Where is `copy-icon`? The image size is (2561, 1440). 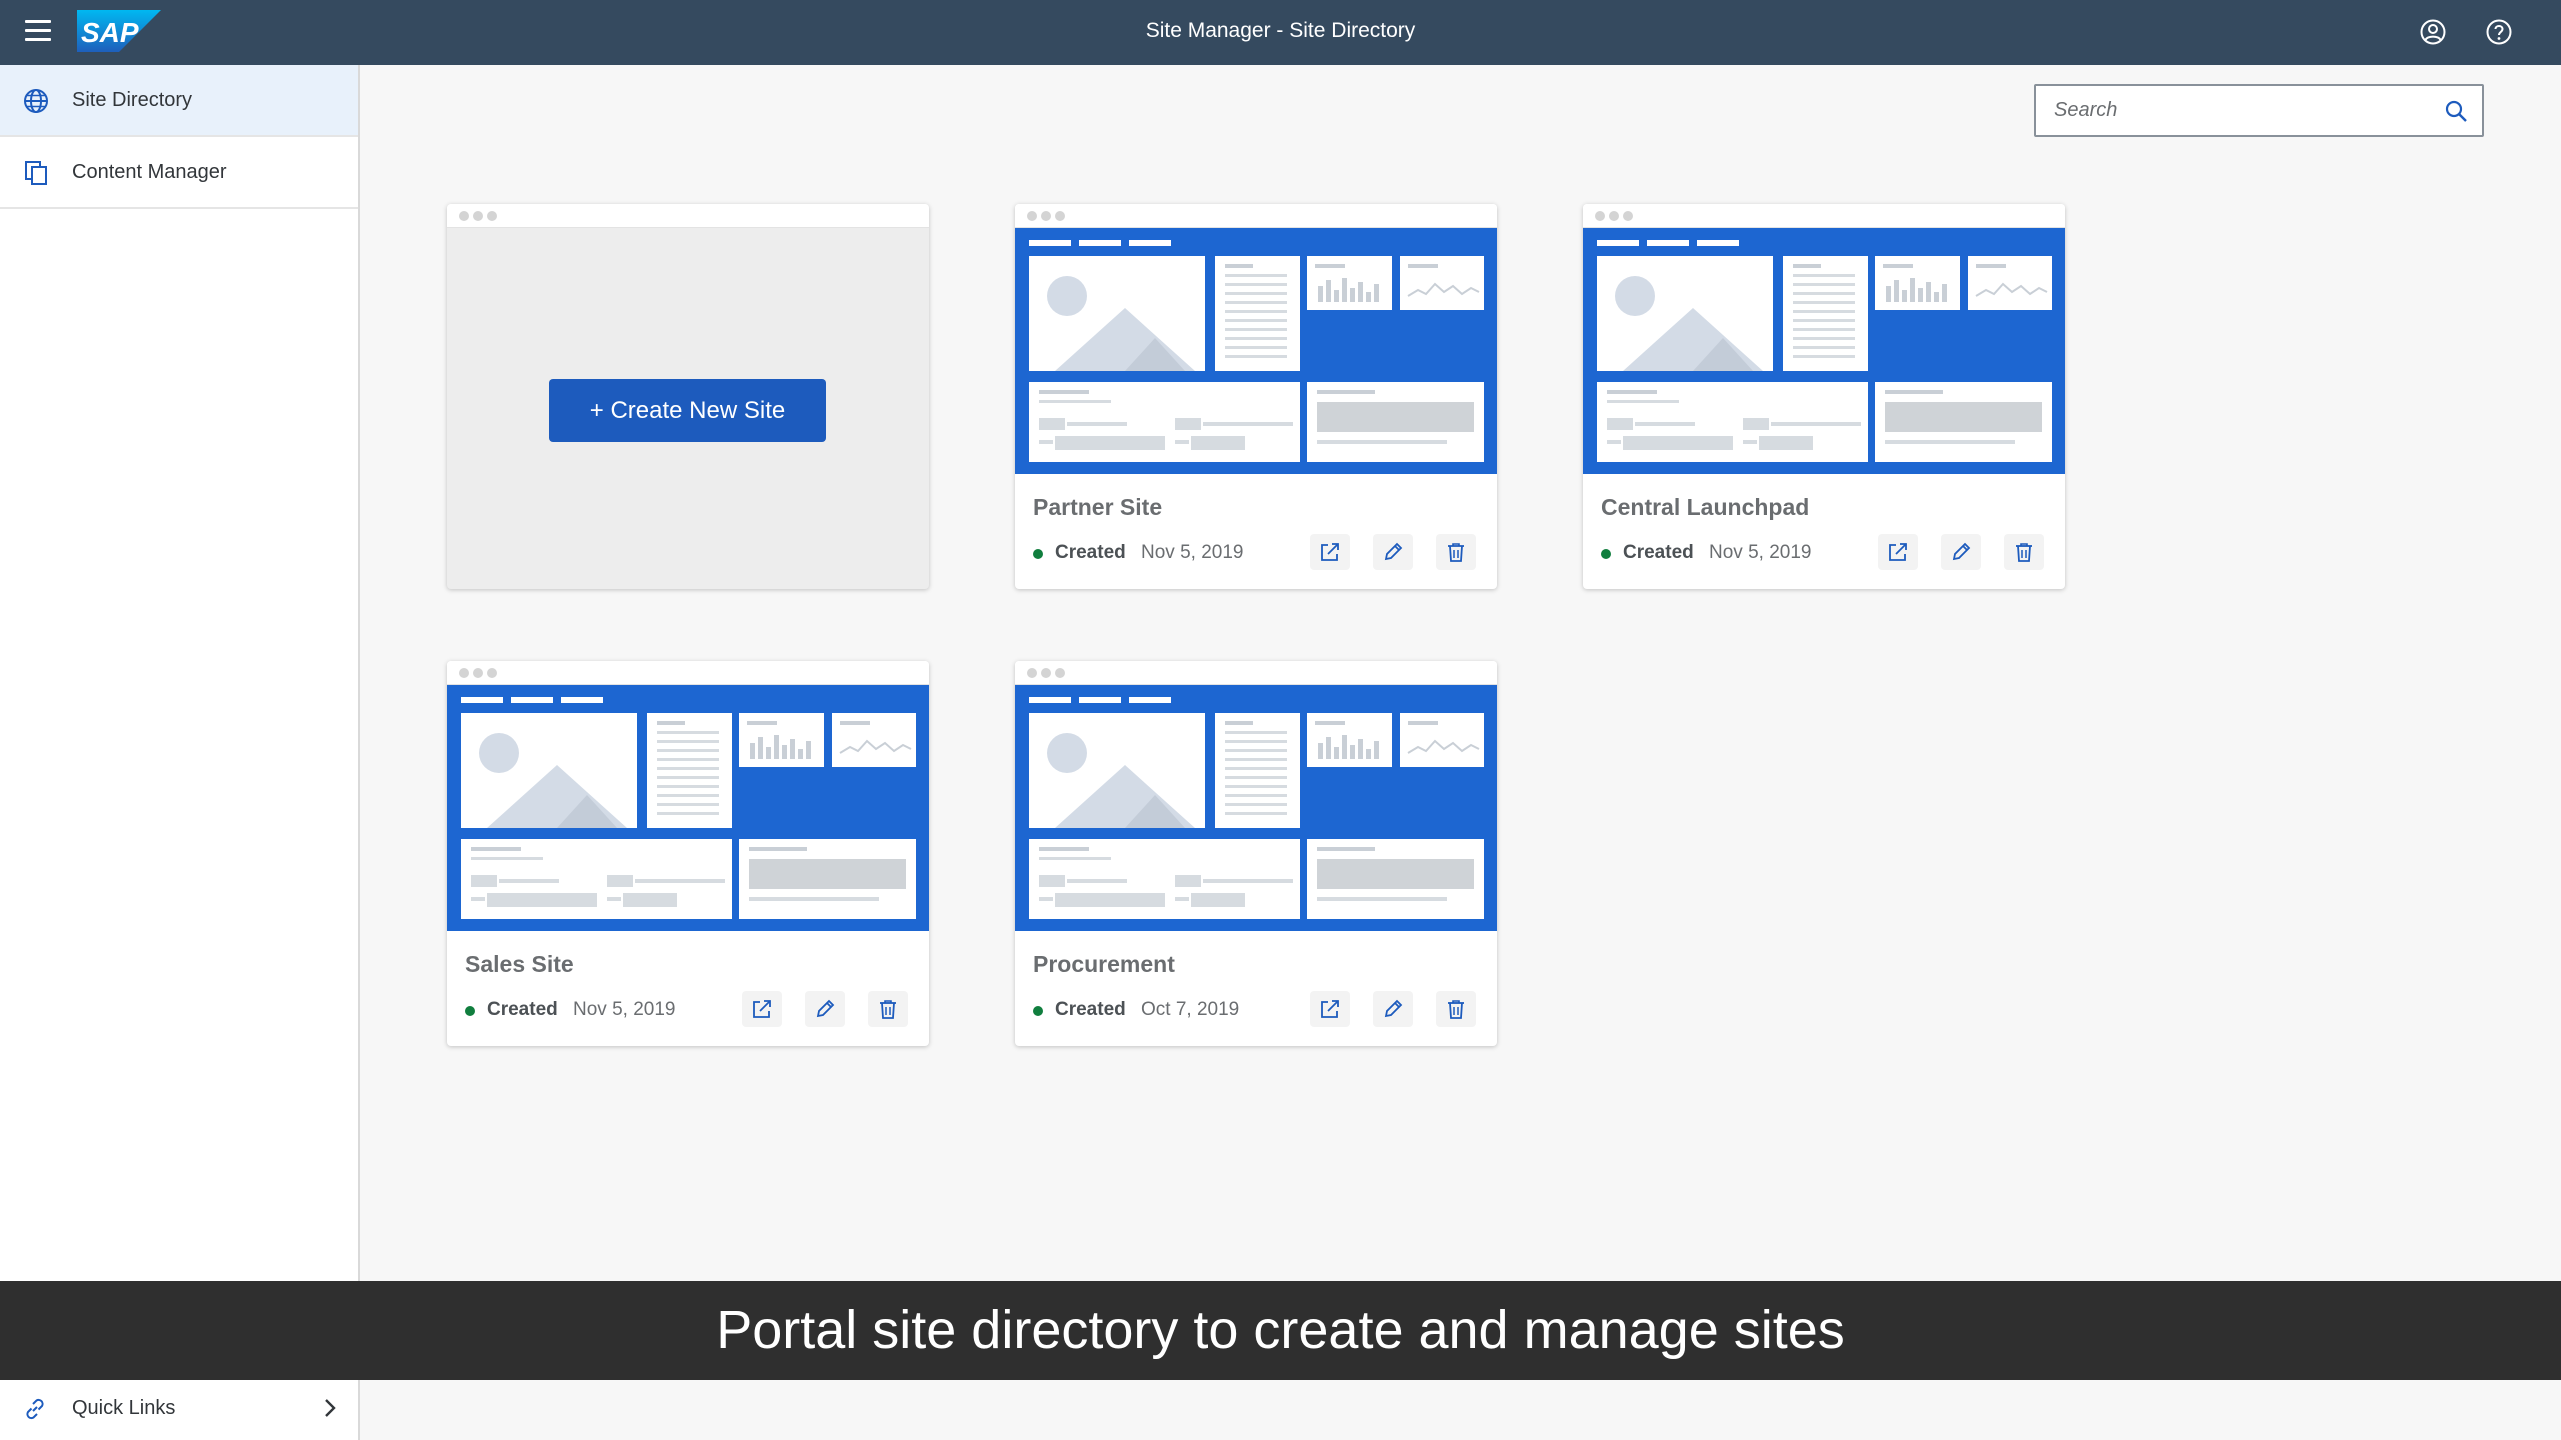
copy-icon is located at coordinates (36, 173).